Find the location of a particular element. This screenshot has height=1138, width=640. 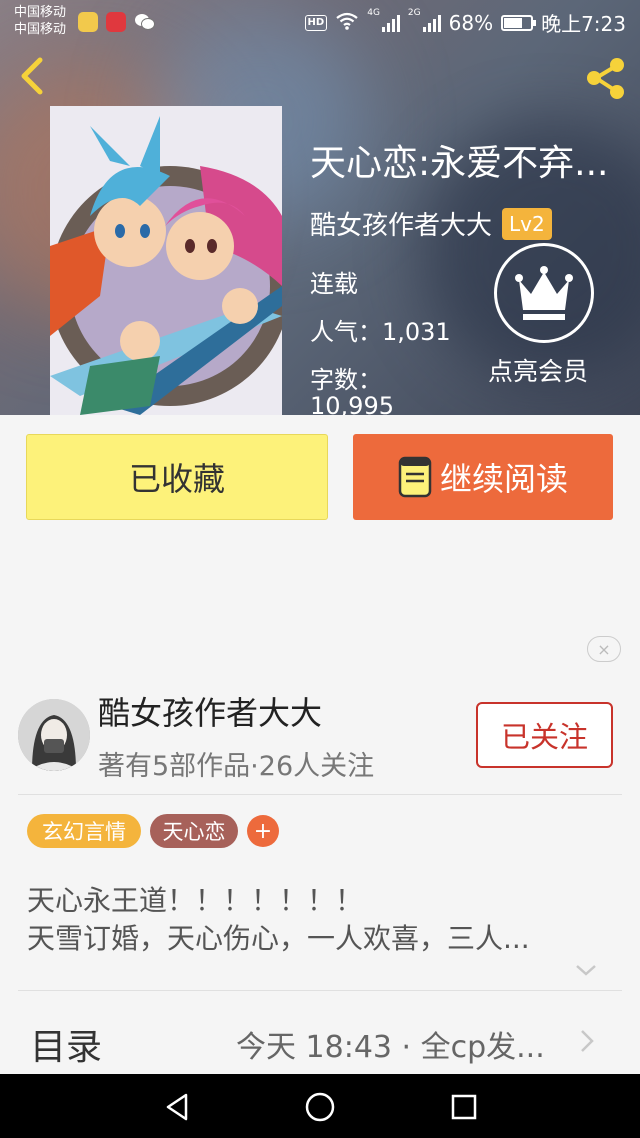

wechat-icon is located at coordinates (145, 24).